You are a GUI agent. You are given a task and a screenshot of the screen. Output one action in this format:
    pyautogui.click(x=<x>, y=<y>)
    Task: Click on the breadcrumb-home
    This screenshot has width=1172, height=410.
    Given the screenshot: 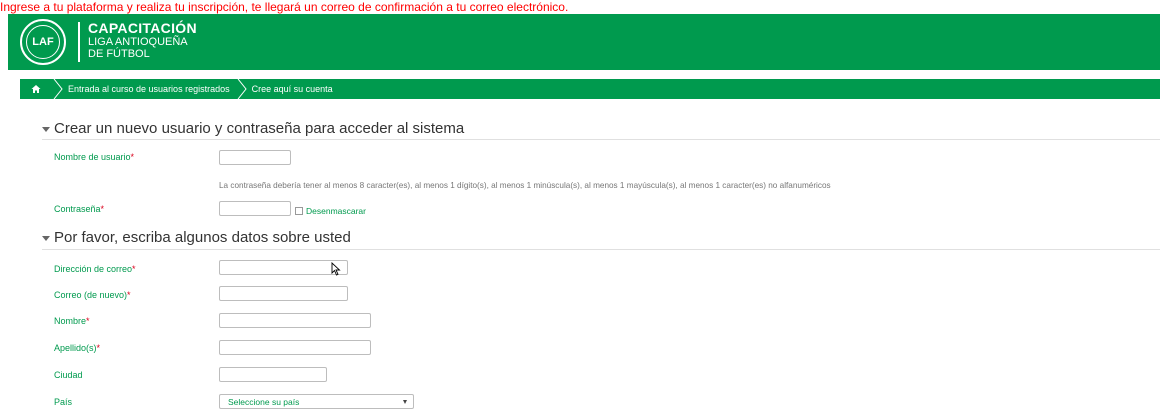 What is the action you would take?
    pyautogui.click(x=36, y=89)
    